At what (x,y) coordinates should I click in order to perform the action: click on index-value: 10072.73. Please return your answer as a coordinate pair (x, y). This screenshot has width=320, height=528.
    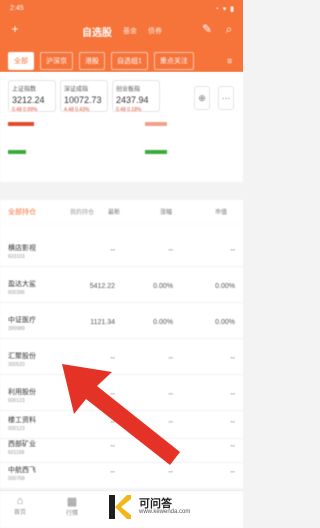
    Looking at the image, I should click on (83, 100).